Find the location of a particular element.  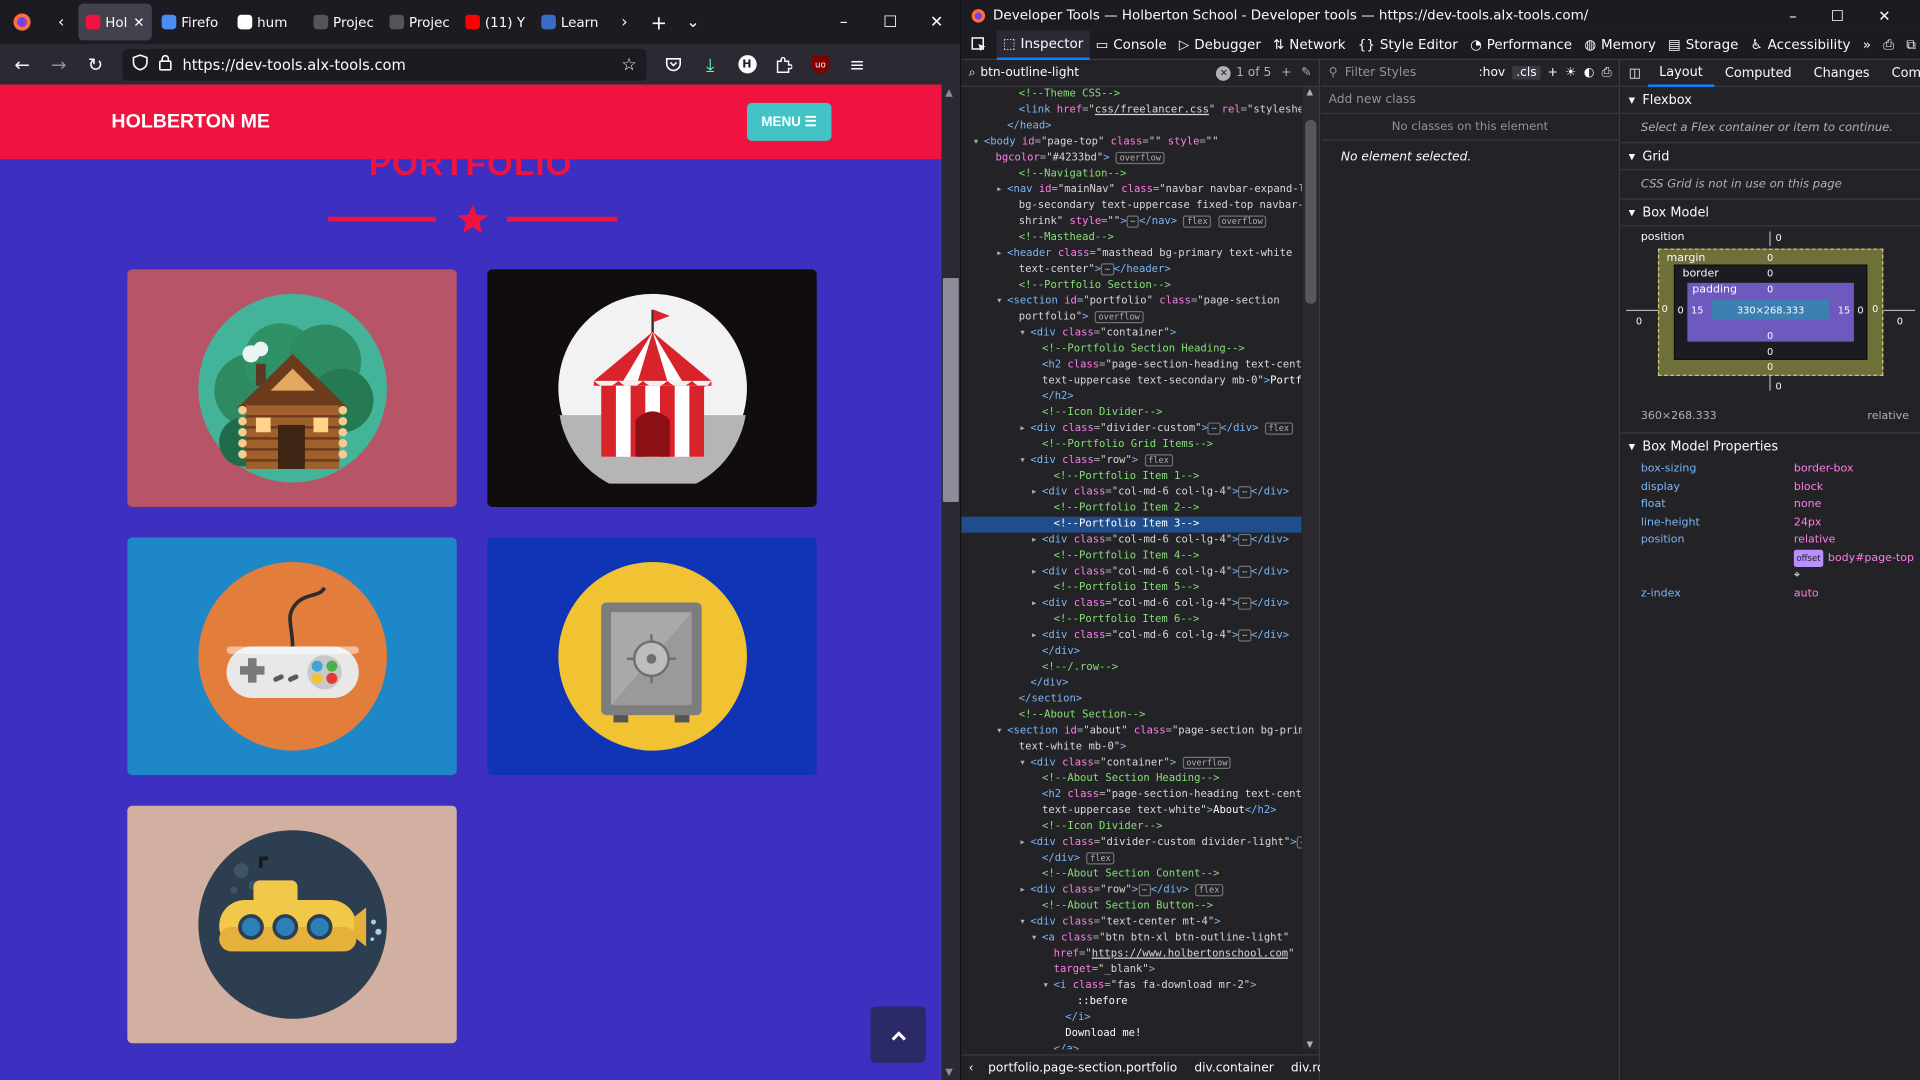

markup-node: ▾ <a class="btn btn-xl btn-outline-light" is located at coordinates (1131, 939).